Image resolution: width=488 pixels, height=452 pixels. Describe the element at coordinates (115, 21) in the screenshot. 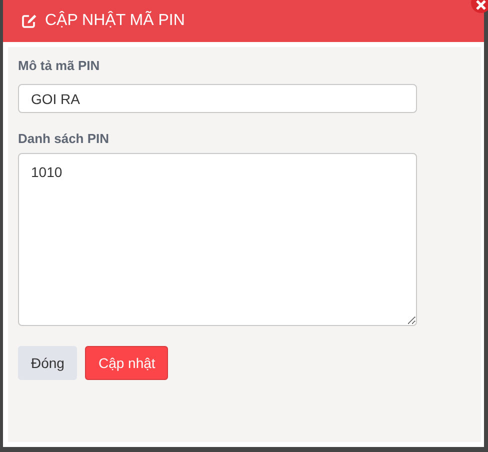

I see `dialog-title: CẬP NHẬT MÃ PIN` at that location.